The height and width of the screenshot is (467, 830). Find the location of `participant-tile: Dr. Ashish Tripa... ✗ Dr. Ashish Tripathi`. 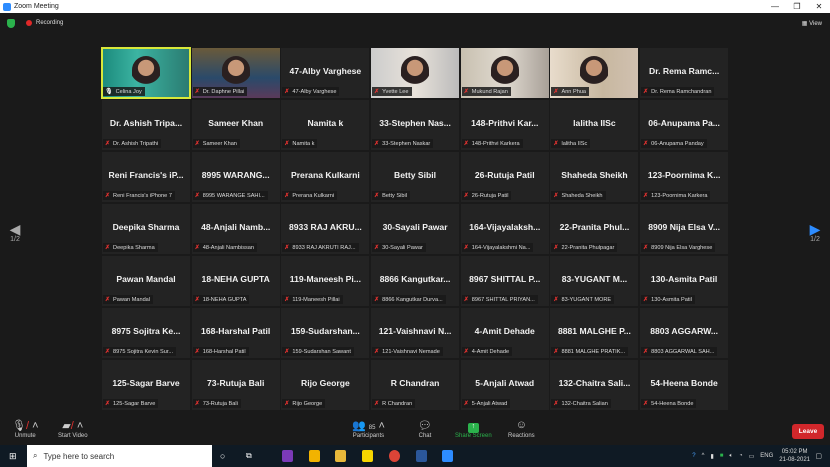

participant-tile: Dr. Ashish Tripa... ✗ Dr. Ashish Tripathi is located at coordinates (146, 125).